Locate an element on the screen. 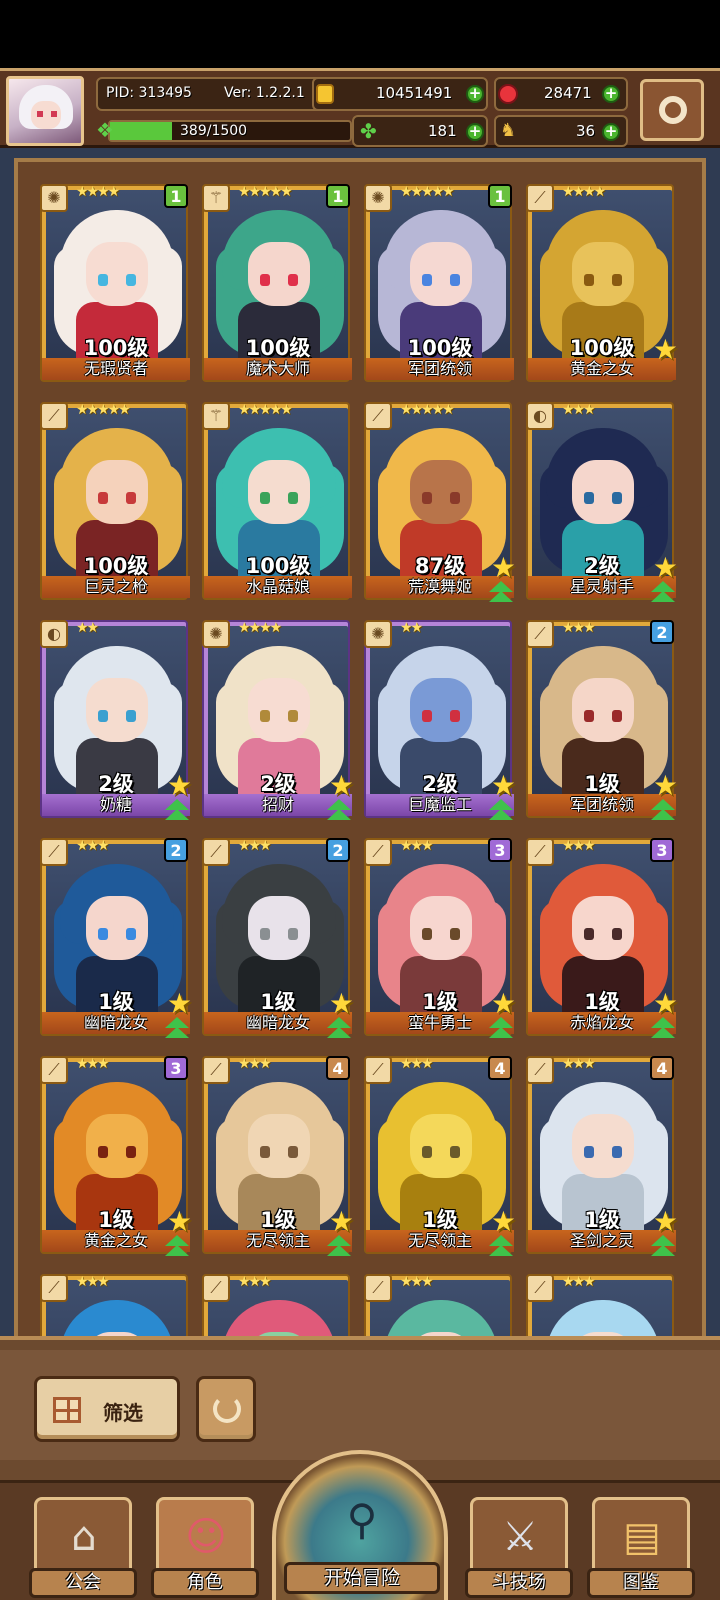 The width and height of the screenshot is (720, 1600). hero-card: 2级 ◐ ★★ 奶糖 ★ is located at coordinates (116, 720).